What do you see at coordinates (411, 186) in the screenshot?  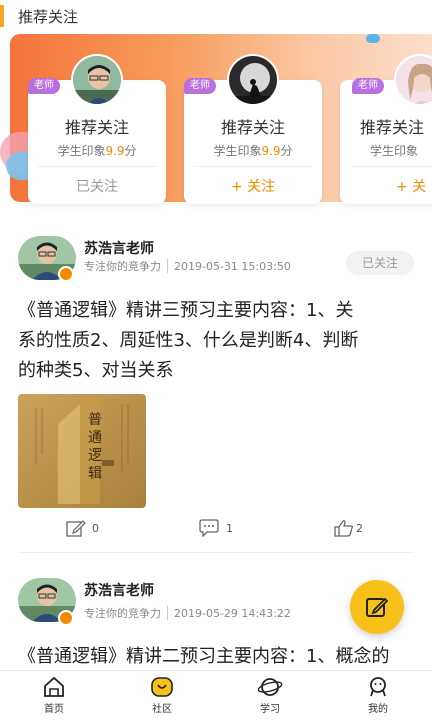 I see `follow-button: + 关` at bounding box center [411, 186].